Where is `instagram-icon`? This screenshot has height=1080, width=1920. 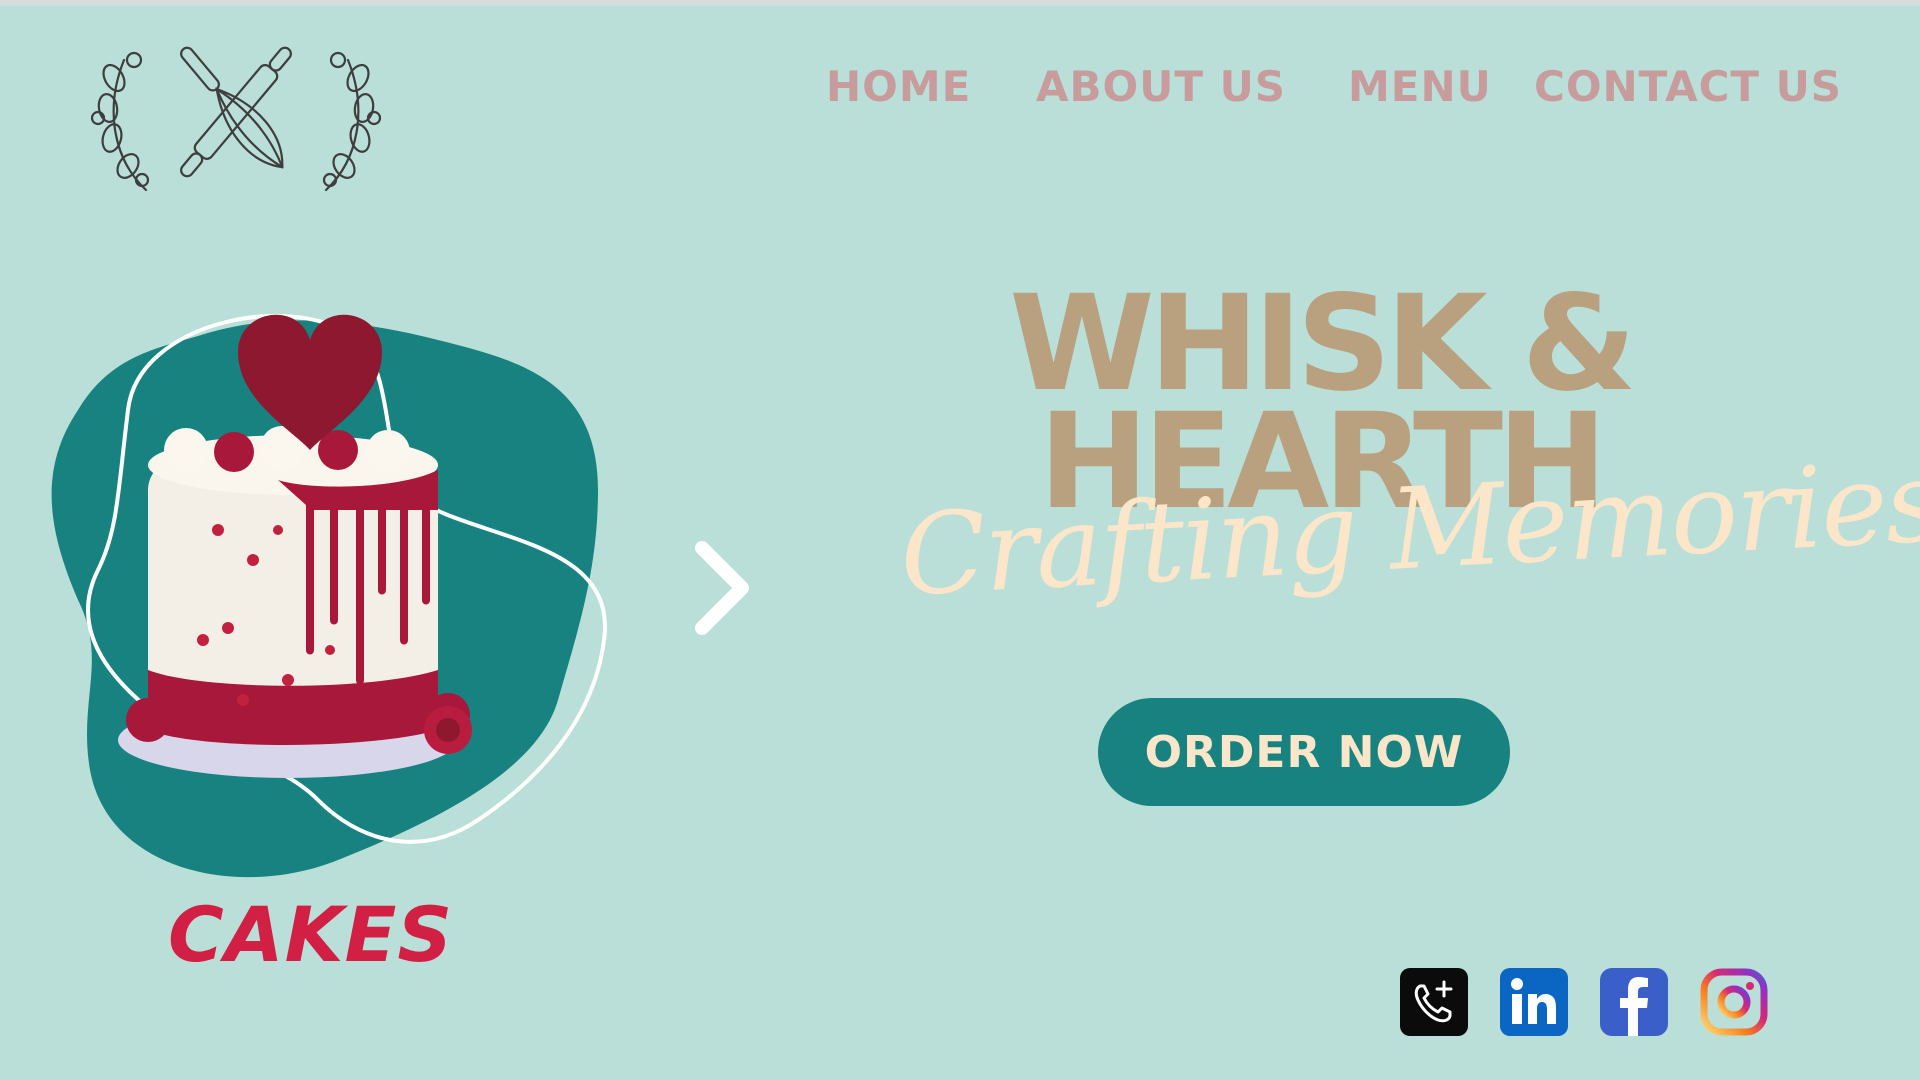
instagram-icon is located at coordinates (1734, 1002).